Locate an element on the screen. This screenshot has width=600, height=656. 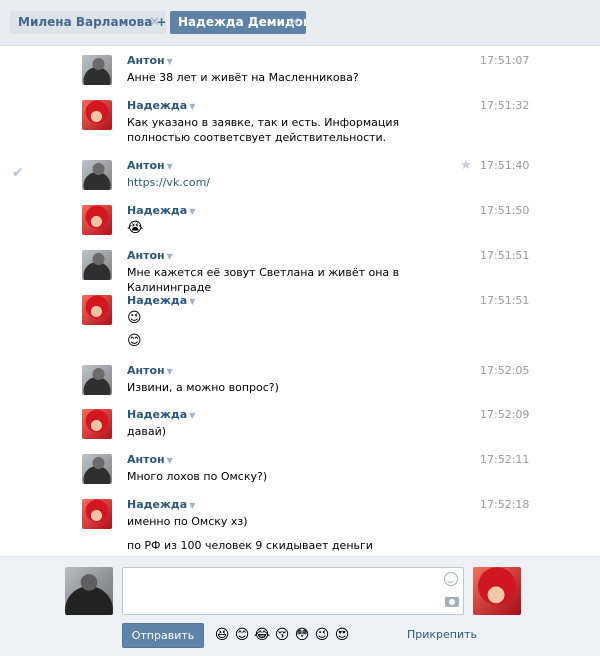
message-time: 17:52:05 is located at coordinates (505, 370).